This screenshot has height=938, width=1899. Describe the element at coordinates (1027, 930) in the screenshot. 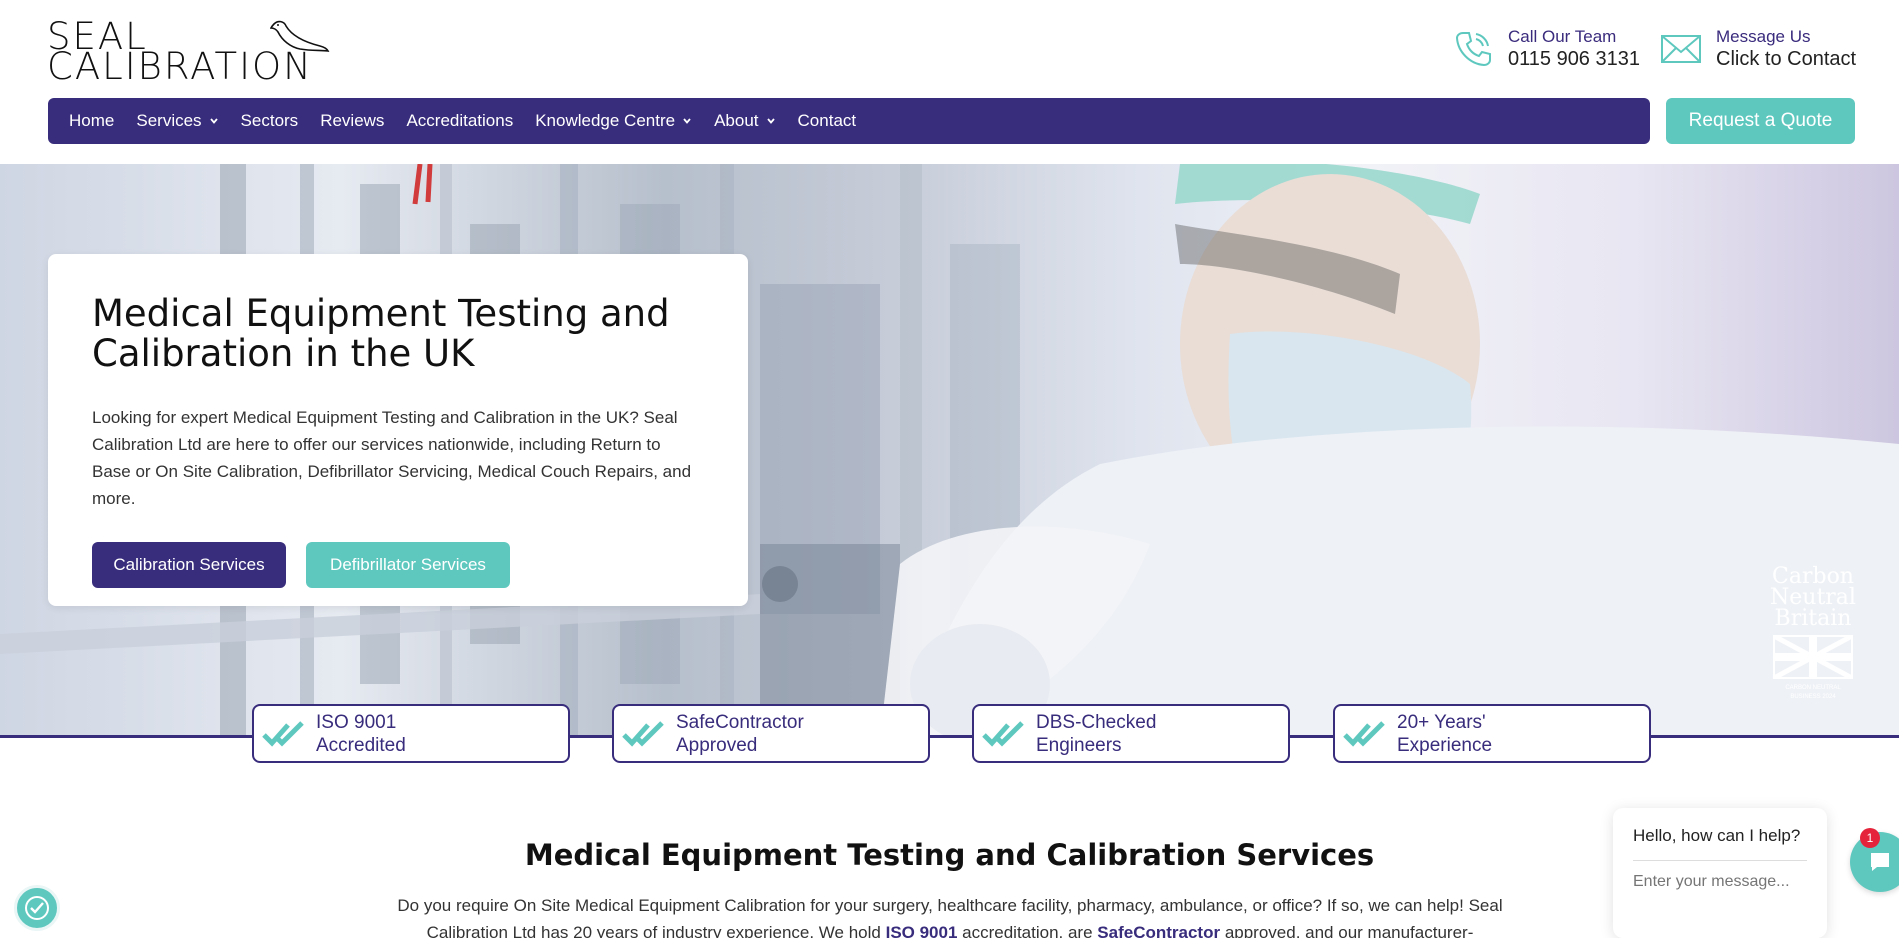

I see `services-text-part: accreditation, are` at that location.